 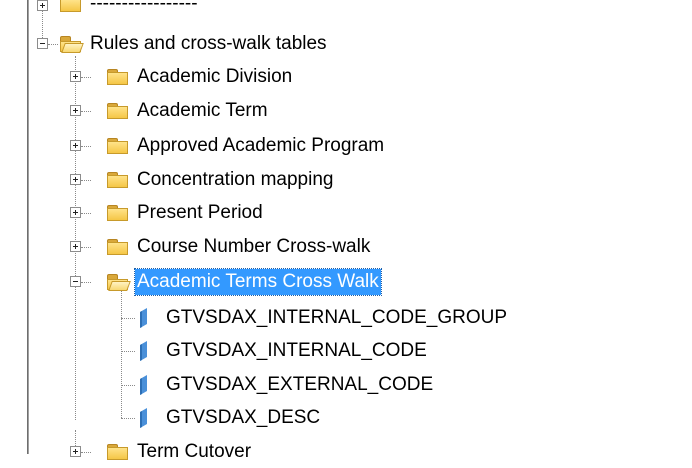 I want to click on tree-item-field: GTVSDAX_EXTERNAL_CODE, so click(x=286, y=385).